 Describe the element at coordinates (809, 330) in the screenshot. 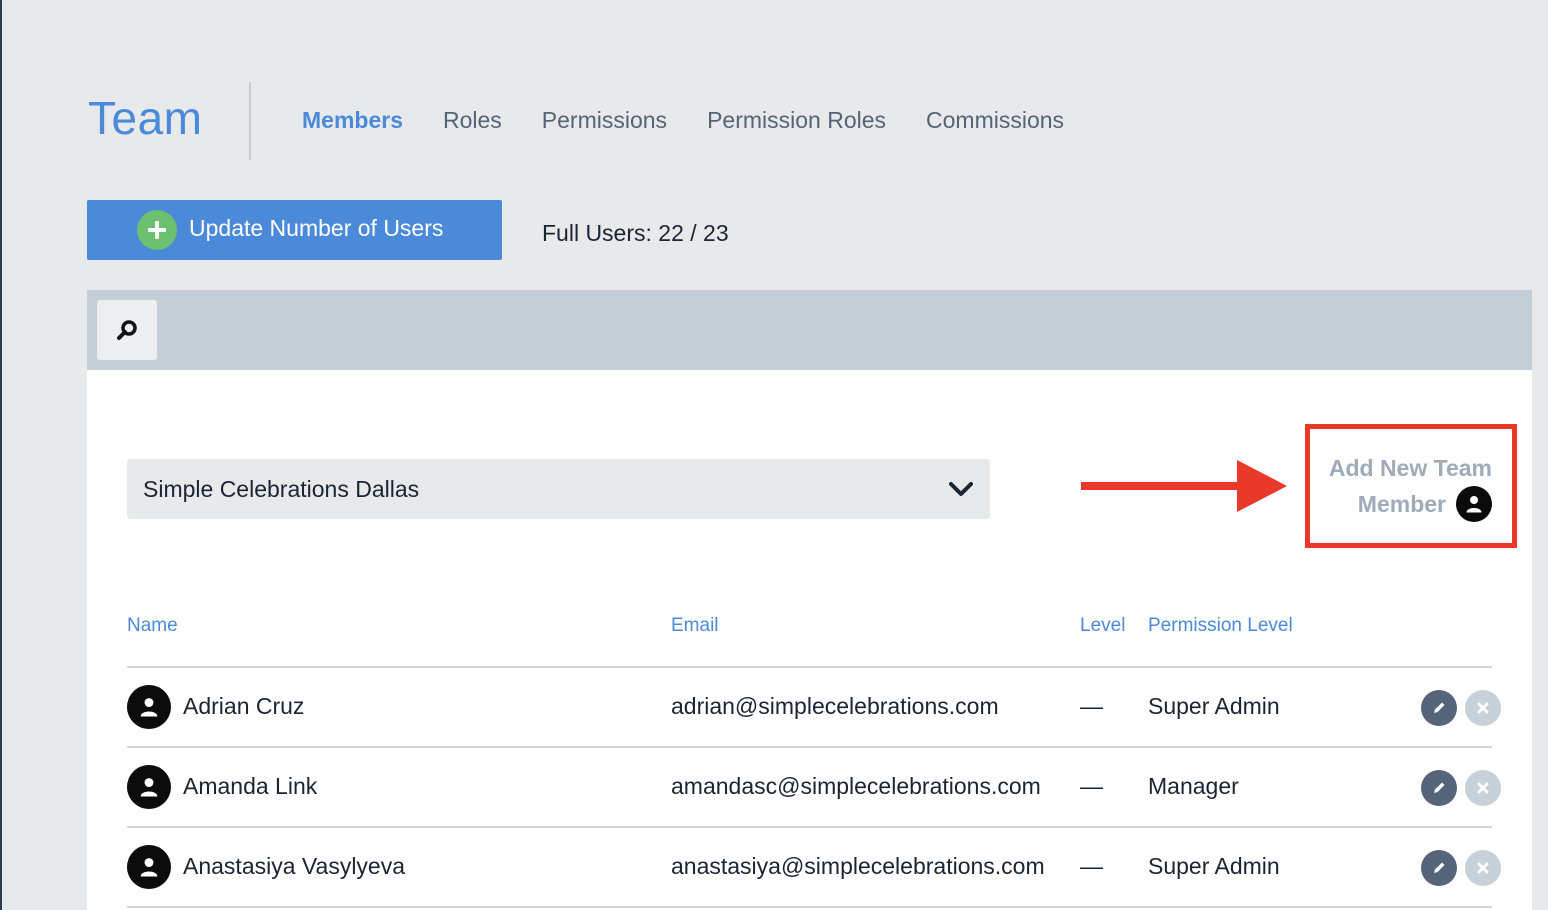

I see `search-bar` at that location.